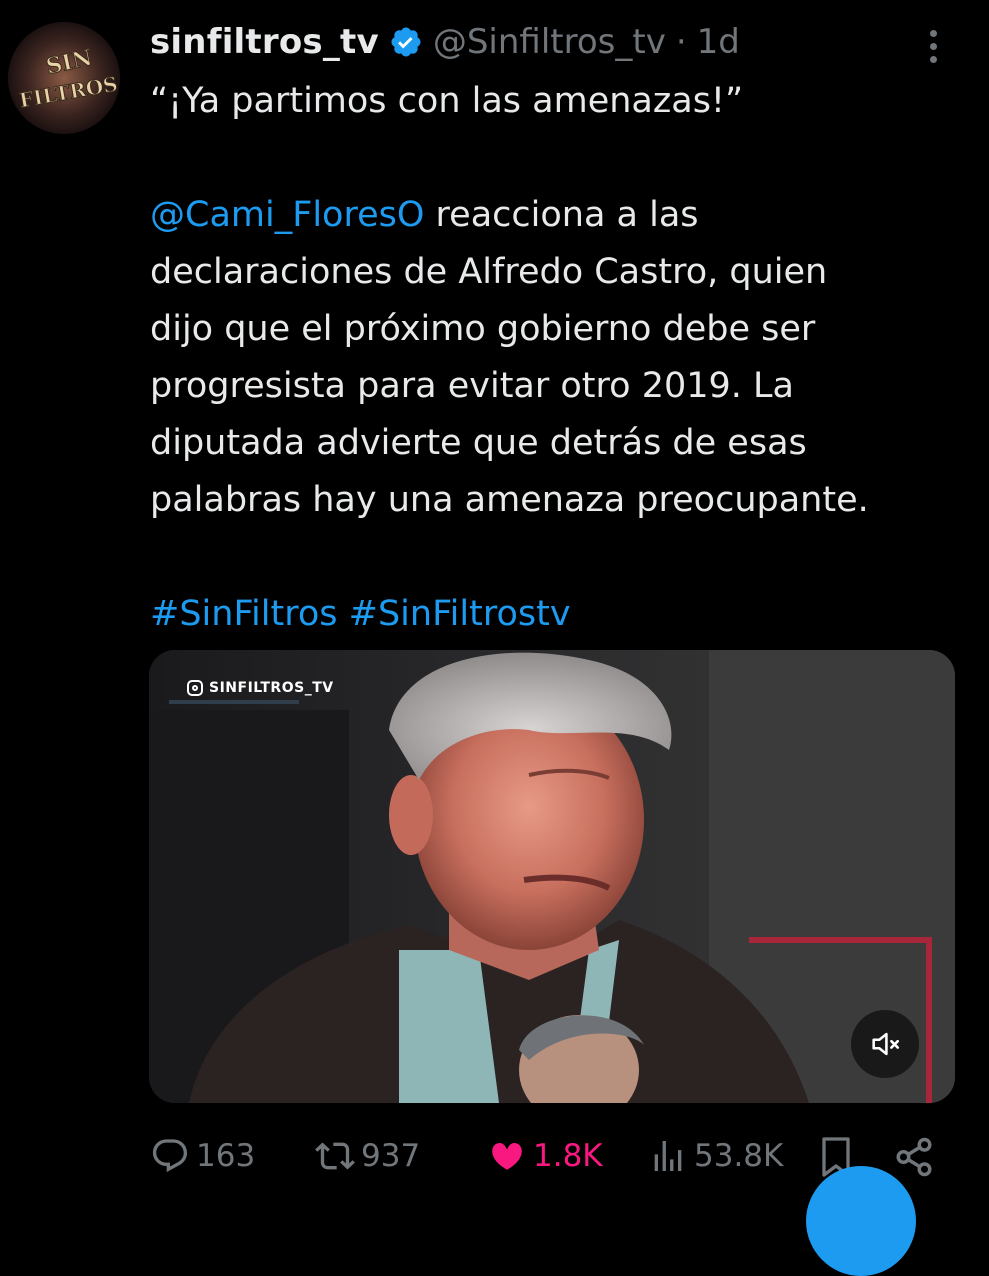 The image size is (989, 1276). What do you see at coordinates (489, 272) in the screenshot?
I see `body-line-2: declaraciones de Alfredo Castro, quien` at bounding box center [489, 272].